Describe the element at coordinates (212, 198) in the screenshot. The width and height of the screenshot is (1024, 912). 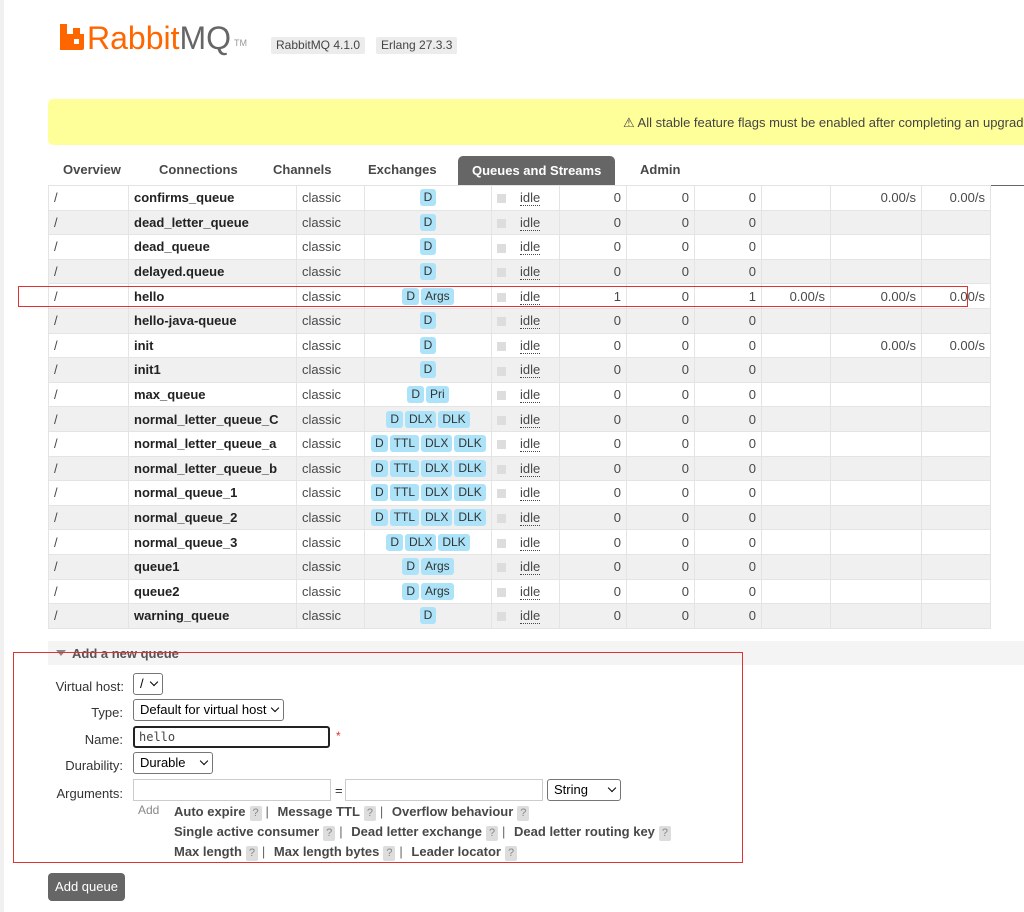
I see `cell-name: confirms_queue` at that location.